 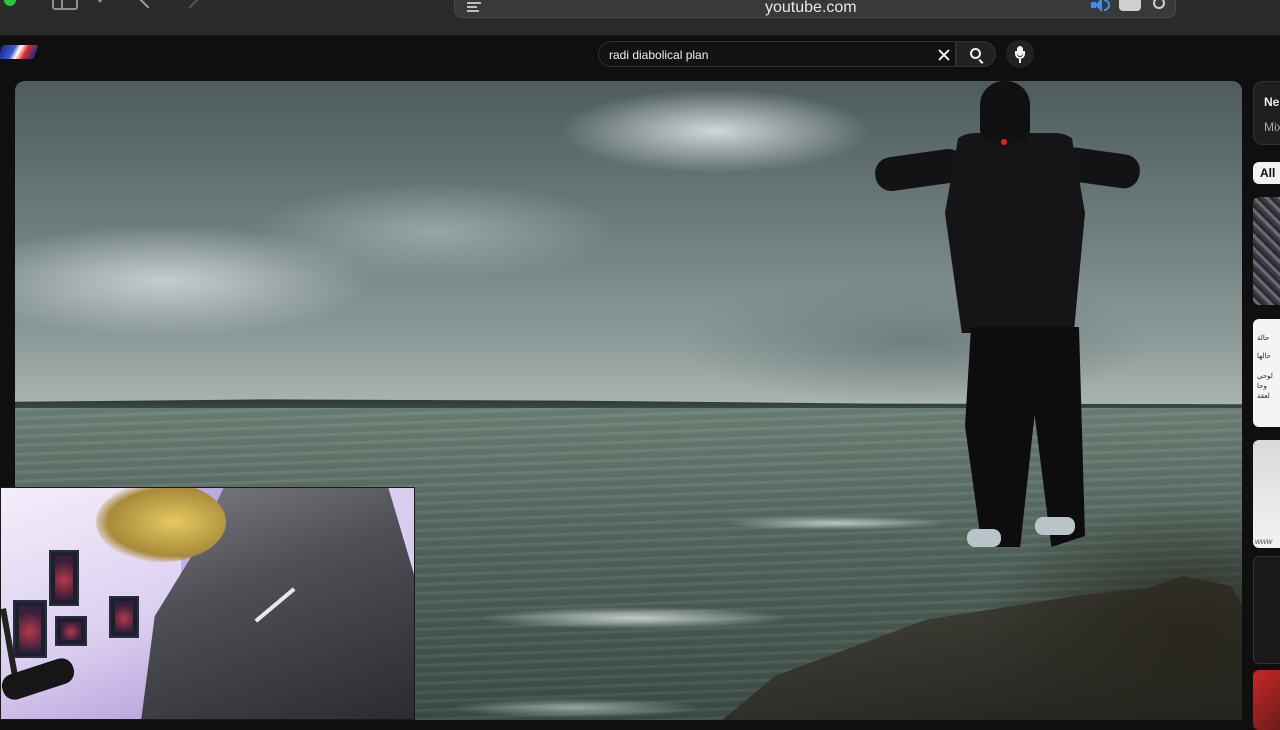 What do you see at coordinates (474, 8) in the screenshot?
I see `reader-menu-icon` at bounding box center [474, 8].